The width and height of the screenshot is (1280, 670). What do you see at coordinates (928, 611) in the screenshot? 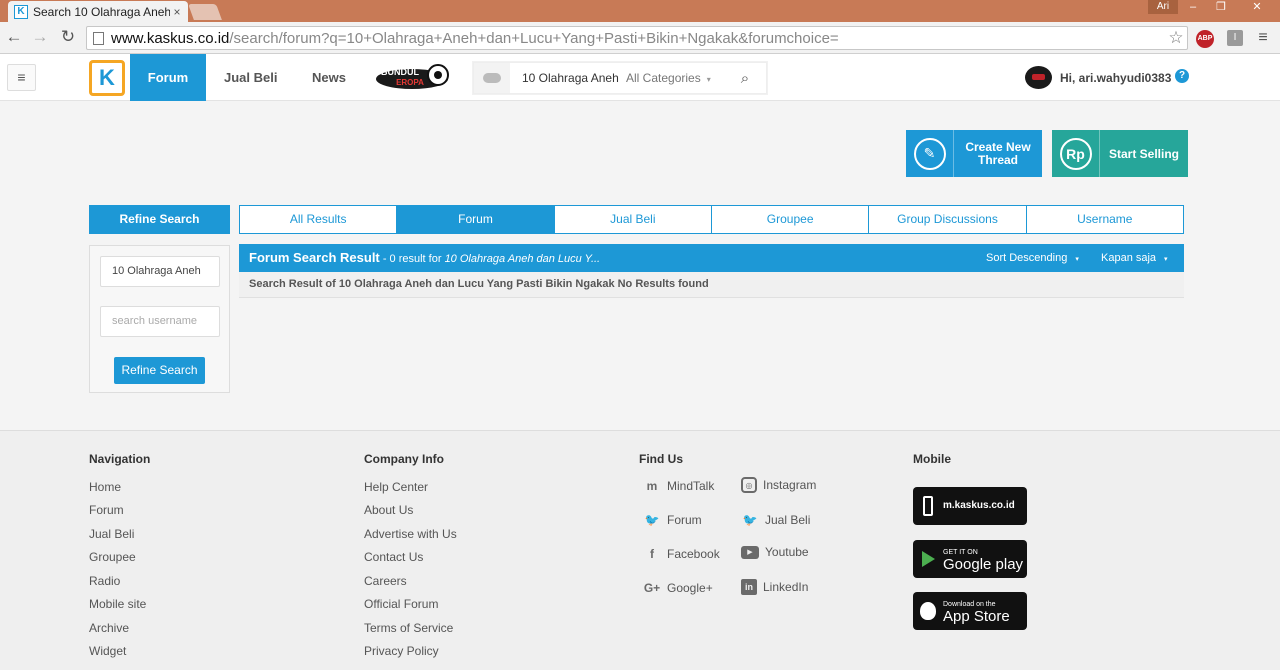
I see `apple-icon` at bounding box center [928, 611].